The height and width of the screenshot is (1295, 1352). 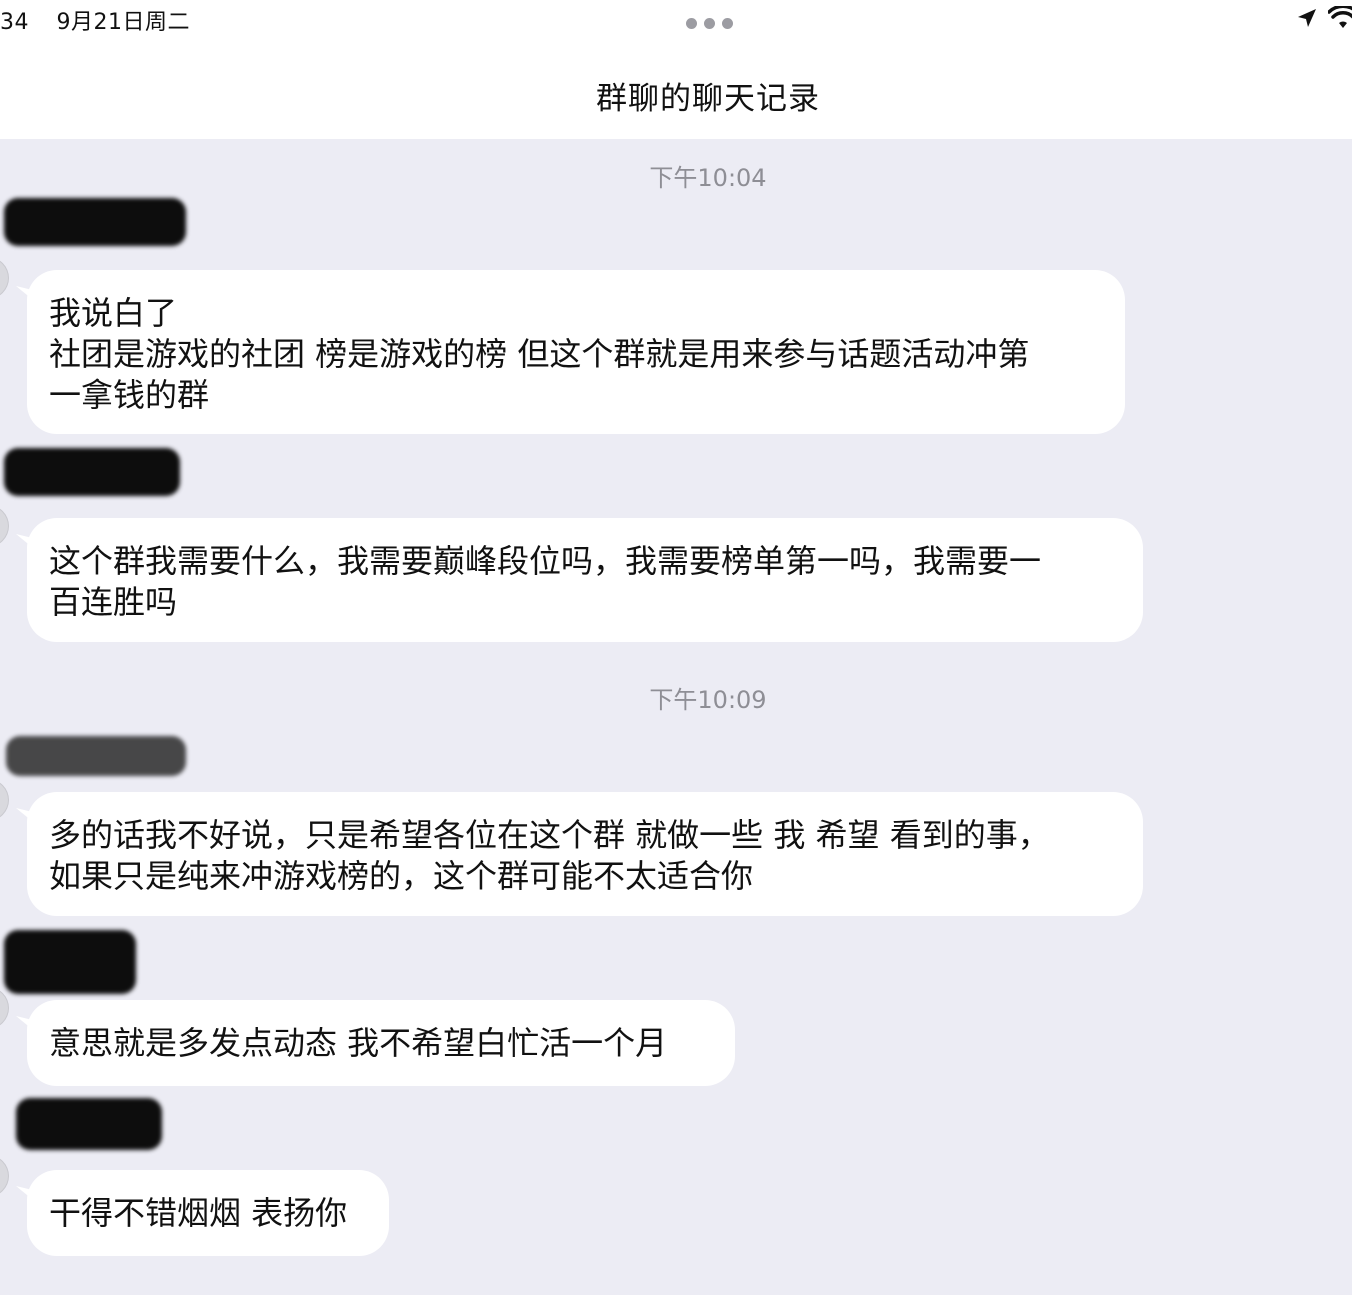 What do you see at coordinates (708, 700) in the screenshot?
I see `timestamp: 下午10:09` at bounding box center [708, 700].